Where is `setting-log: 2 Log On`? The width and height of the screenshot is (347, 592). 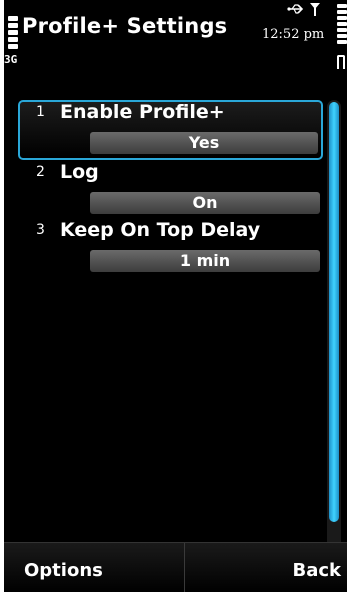
setting-log: 2 Log On is located at coordinates (170, 189).